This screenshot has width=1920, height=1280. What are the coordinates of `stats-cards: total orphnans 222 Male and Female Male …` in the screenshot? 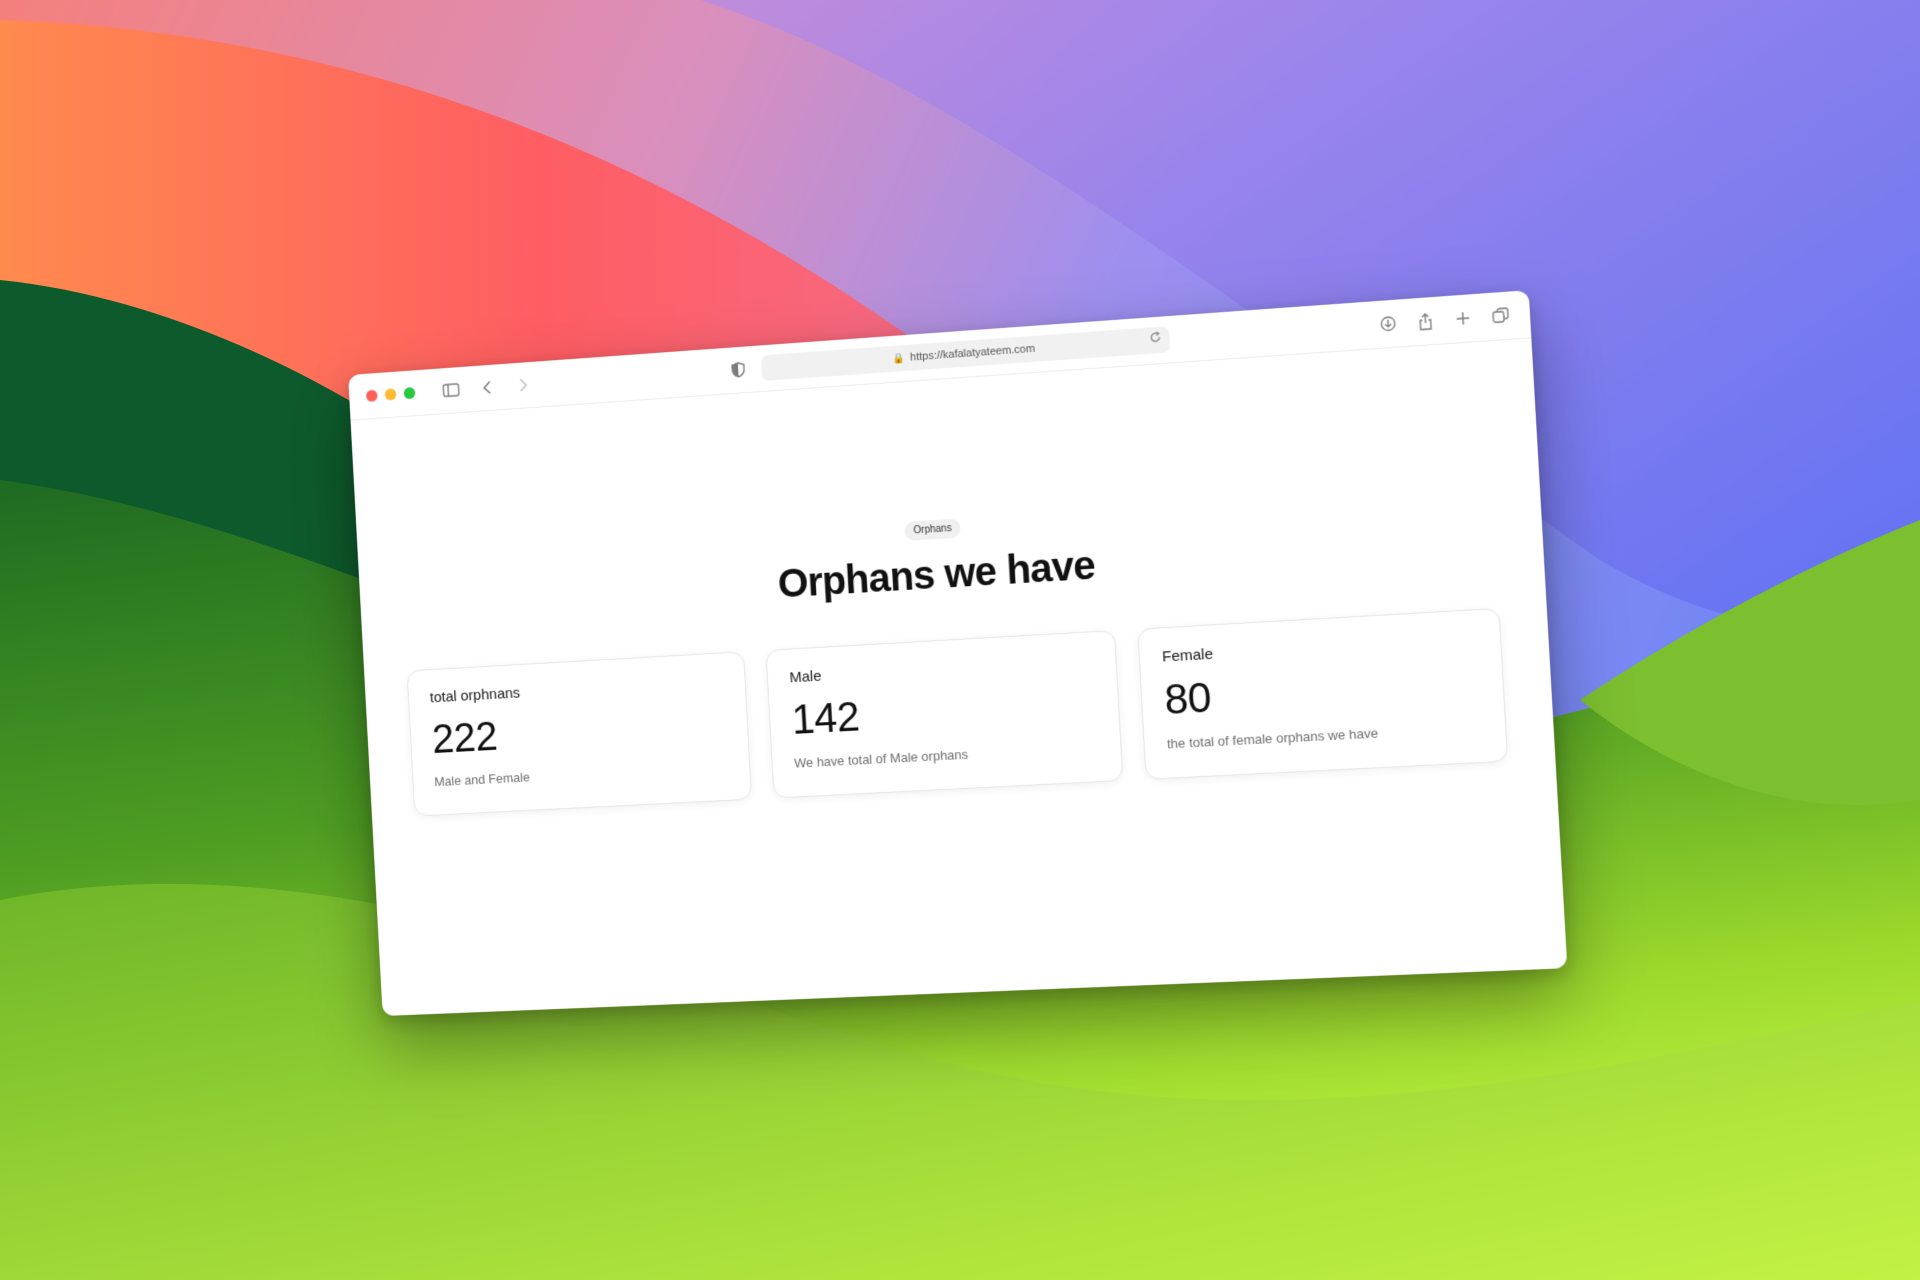 It's located at (959, 711).